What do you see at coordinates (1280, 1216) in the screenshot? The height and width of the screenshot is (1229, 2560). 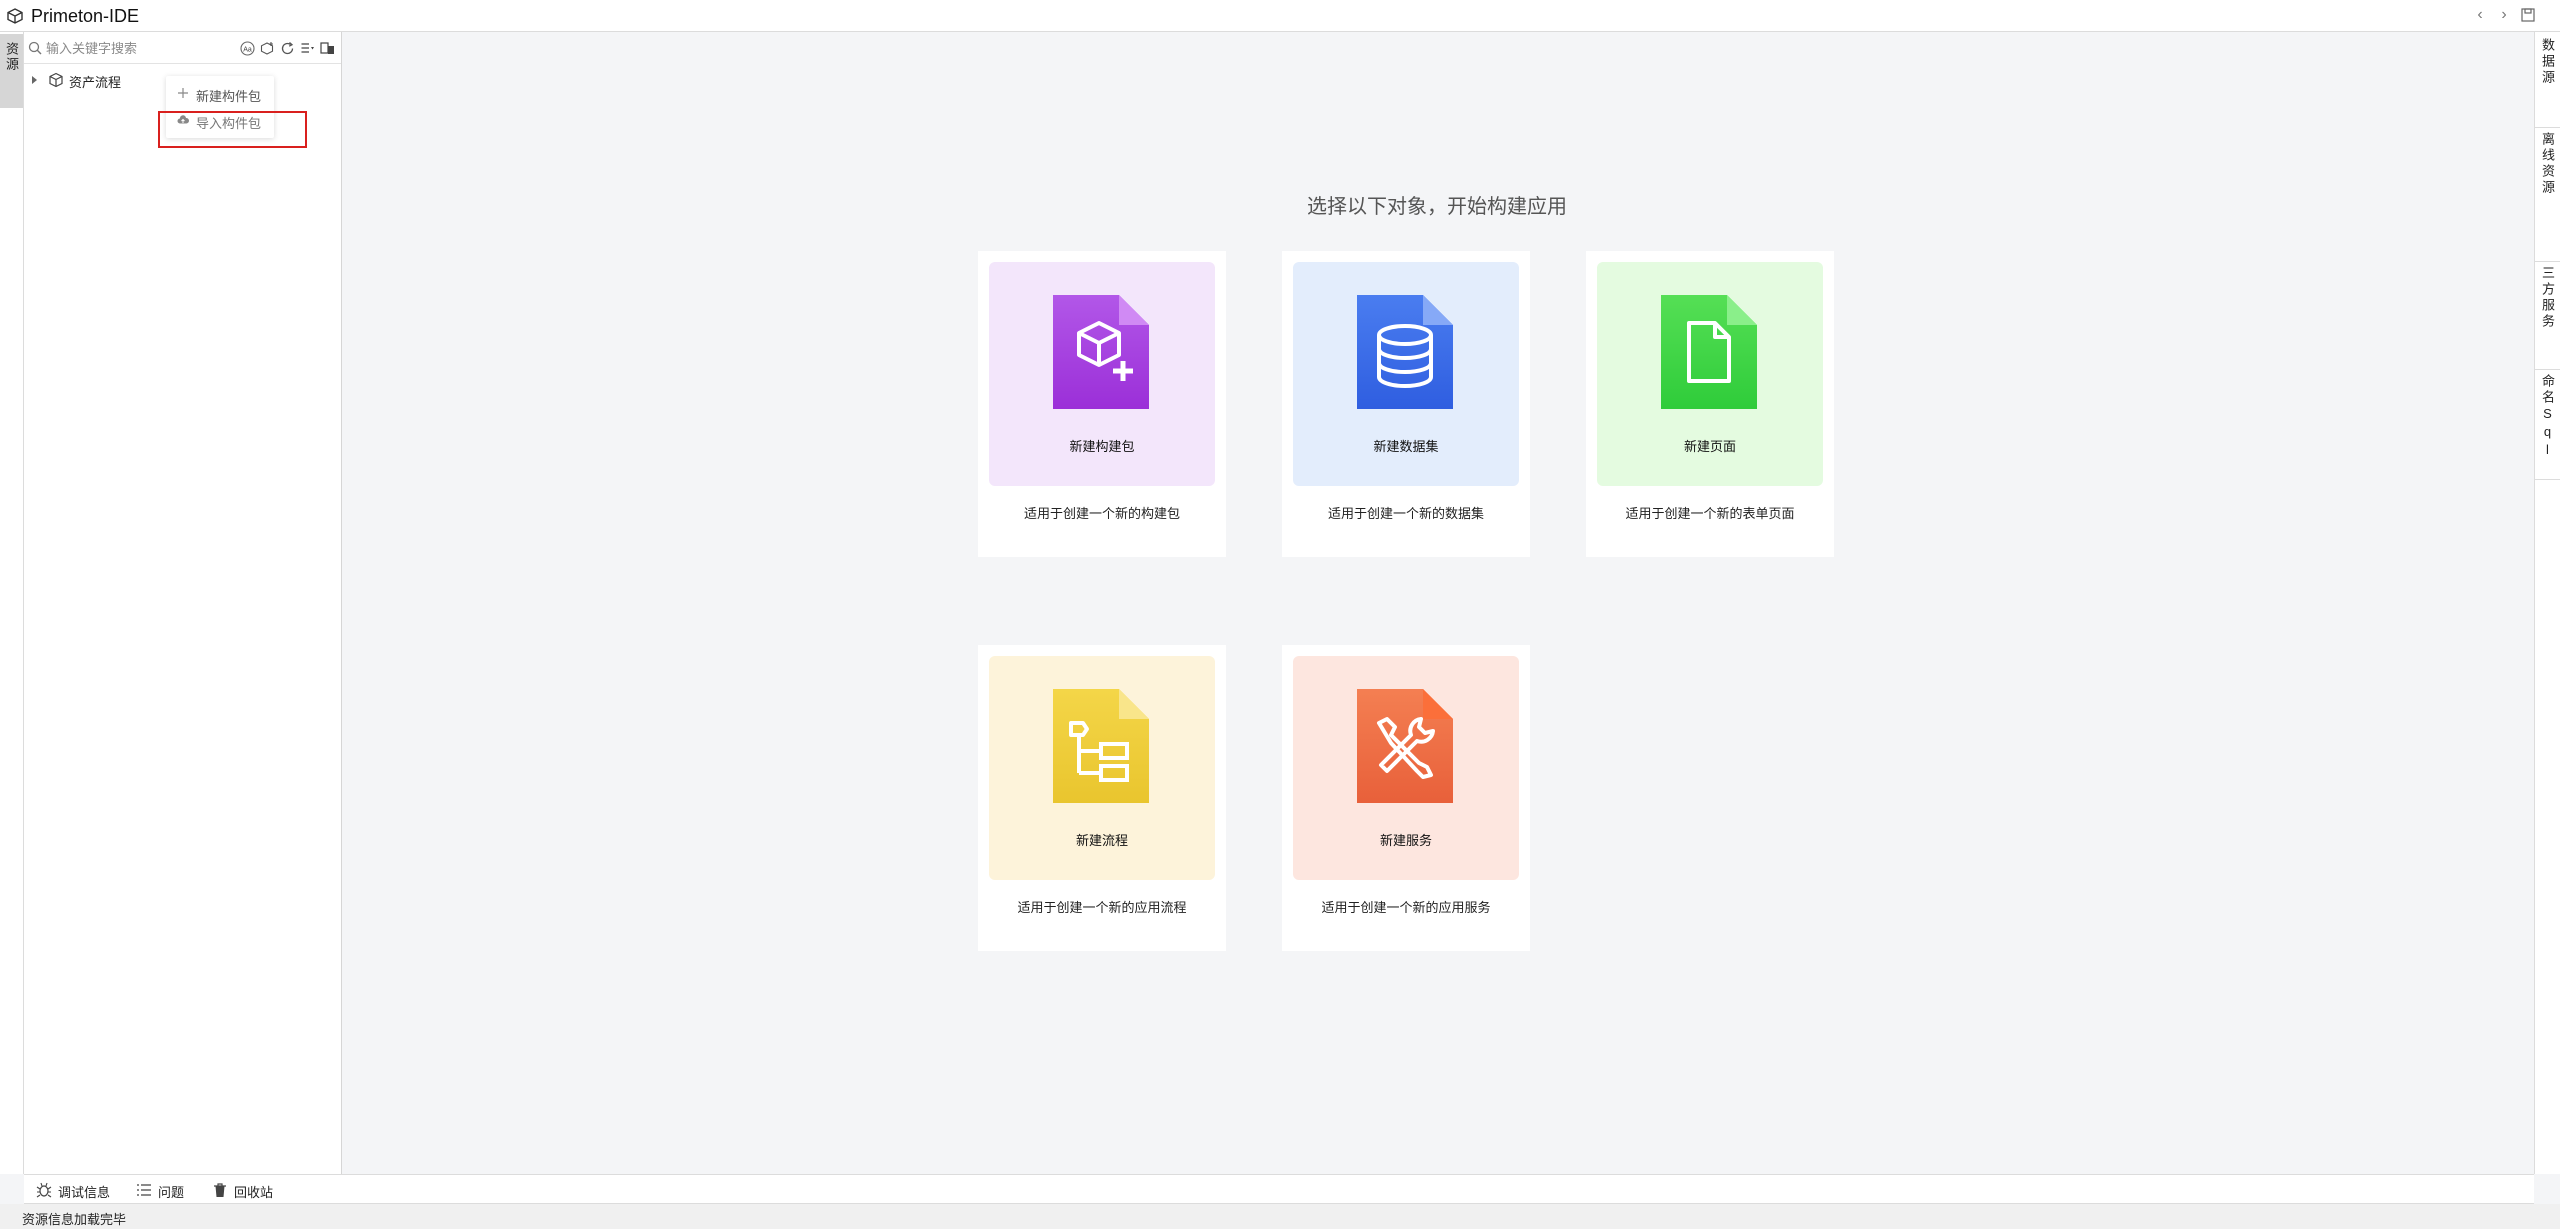 I see `status-bar: 资源信息加载完毕` at bounding box center [1280, 1216].